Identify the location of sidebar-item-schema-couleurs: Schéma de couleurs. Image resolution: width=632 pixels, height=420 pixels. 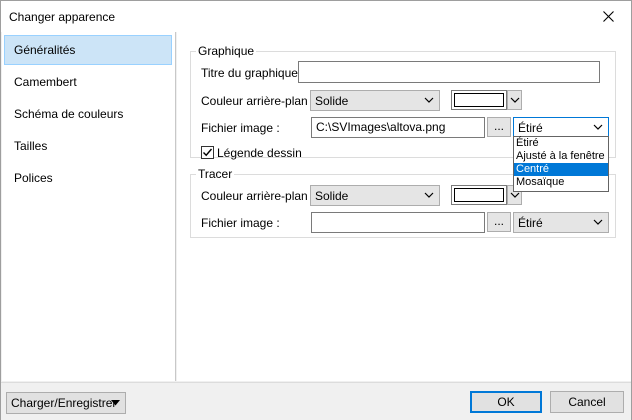
(88, 114).